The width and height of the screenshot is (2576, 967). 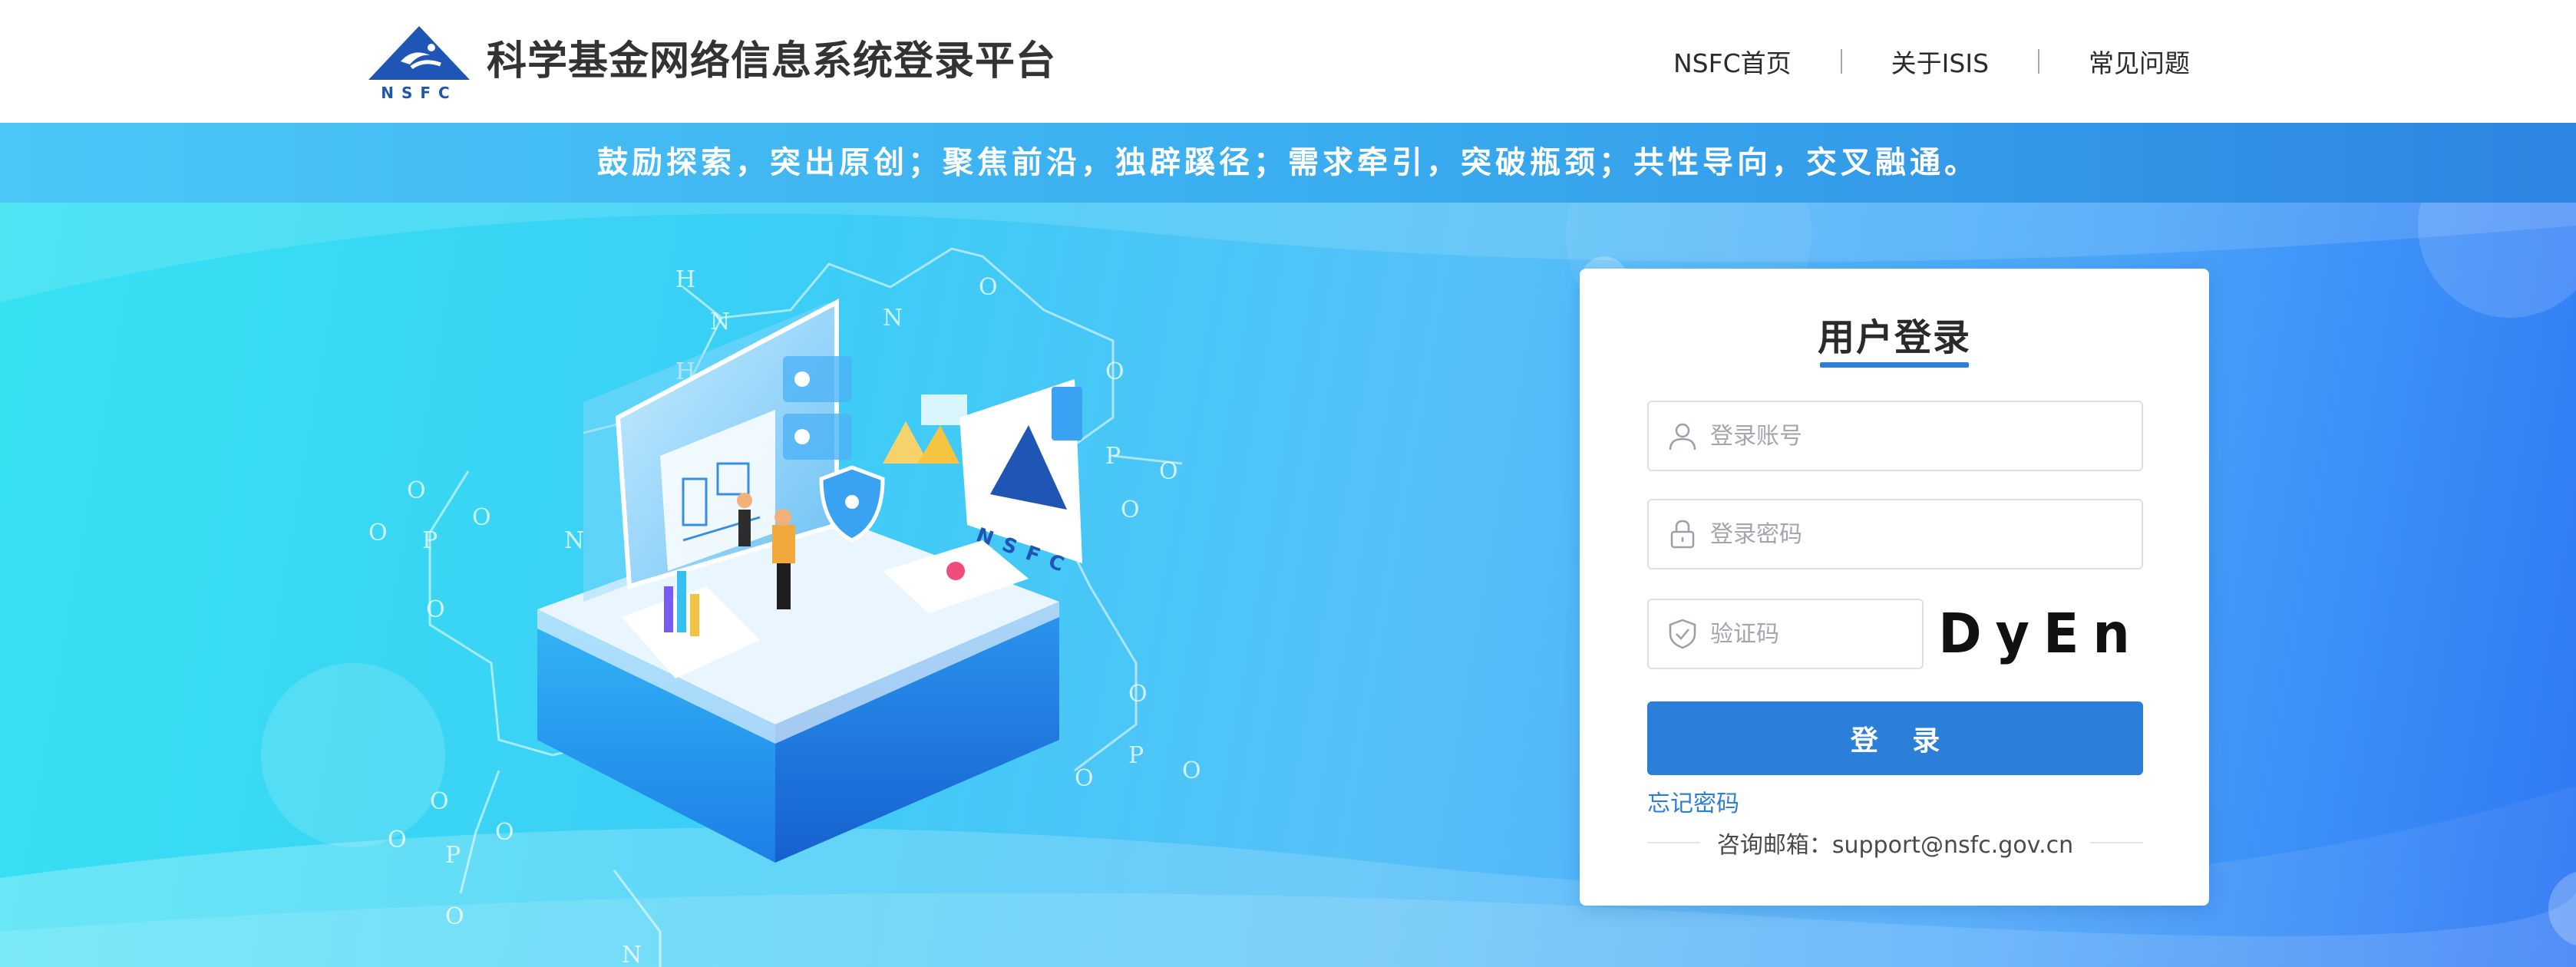 What do you see at coordinates (1895, 845) in the screenshot?
I see `support-email-text: 咨询邮箱：support@nsfc.gov.cn` at bounding box center [1895, 845].